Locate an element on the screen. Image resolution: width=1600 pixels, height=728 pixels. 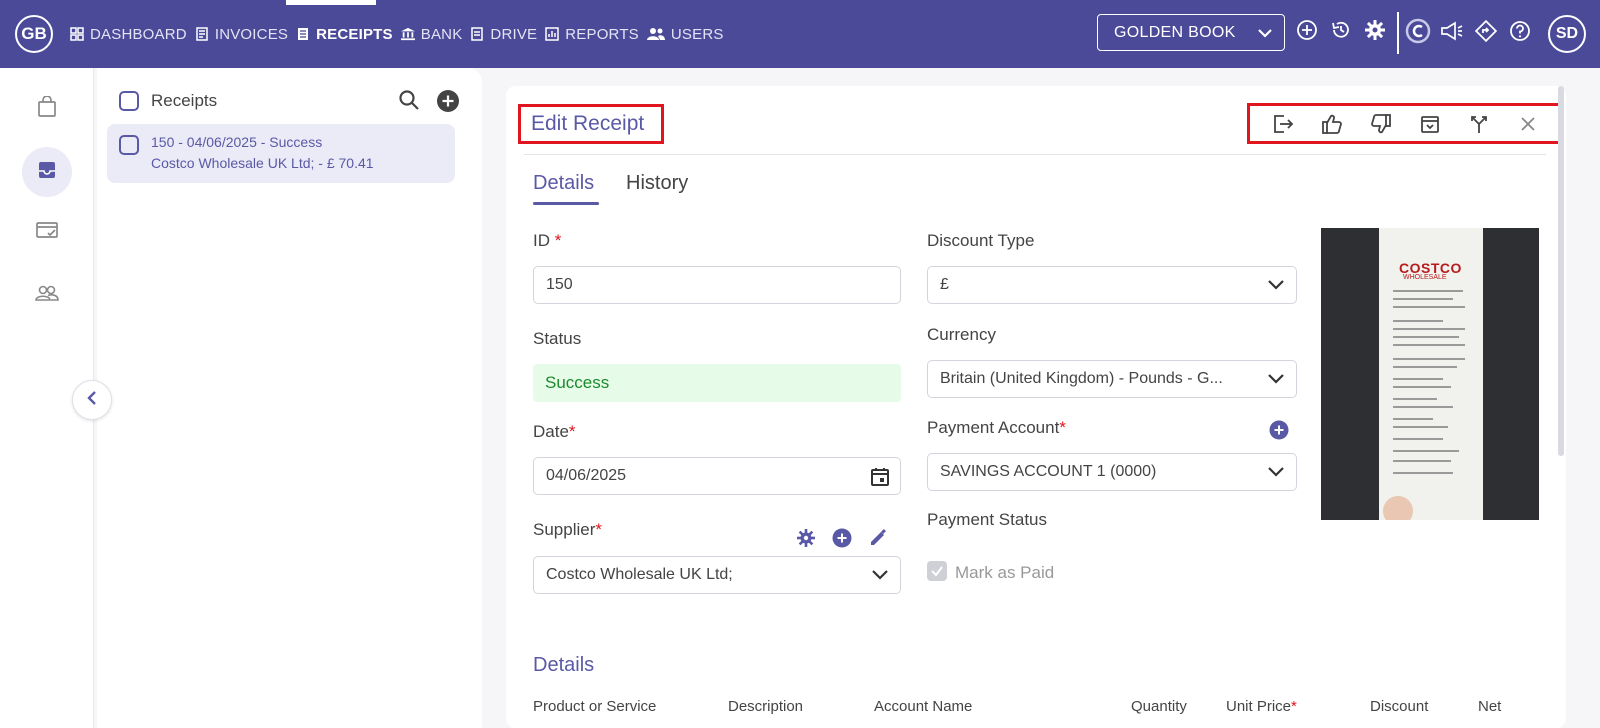
nav-reports: REPORTS is located at coordinates (592, 34).